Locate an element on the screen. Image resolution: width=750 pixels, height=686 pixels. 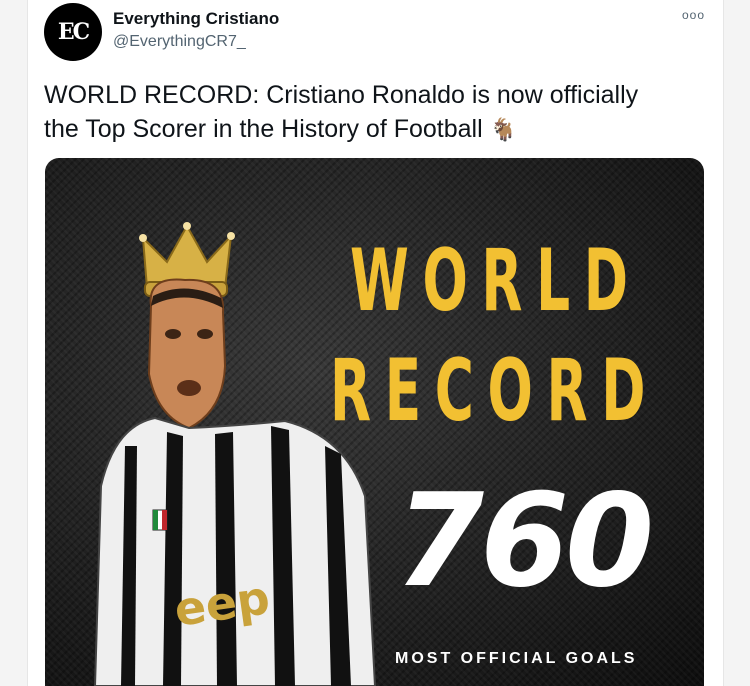
avatar-logo: EC is located at coordinates (73, 32).